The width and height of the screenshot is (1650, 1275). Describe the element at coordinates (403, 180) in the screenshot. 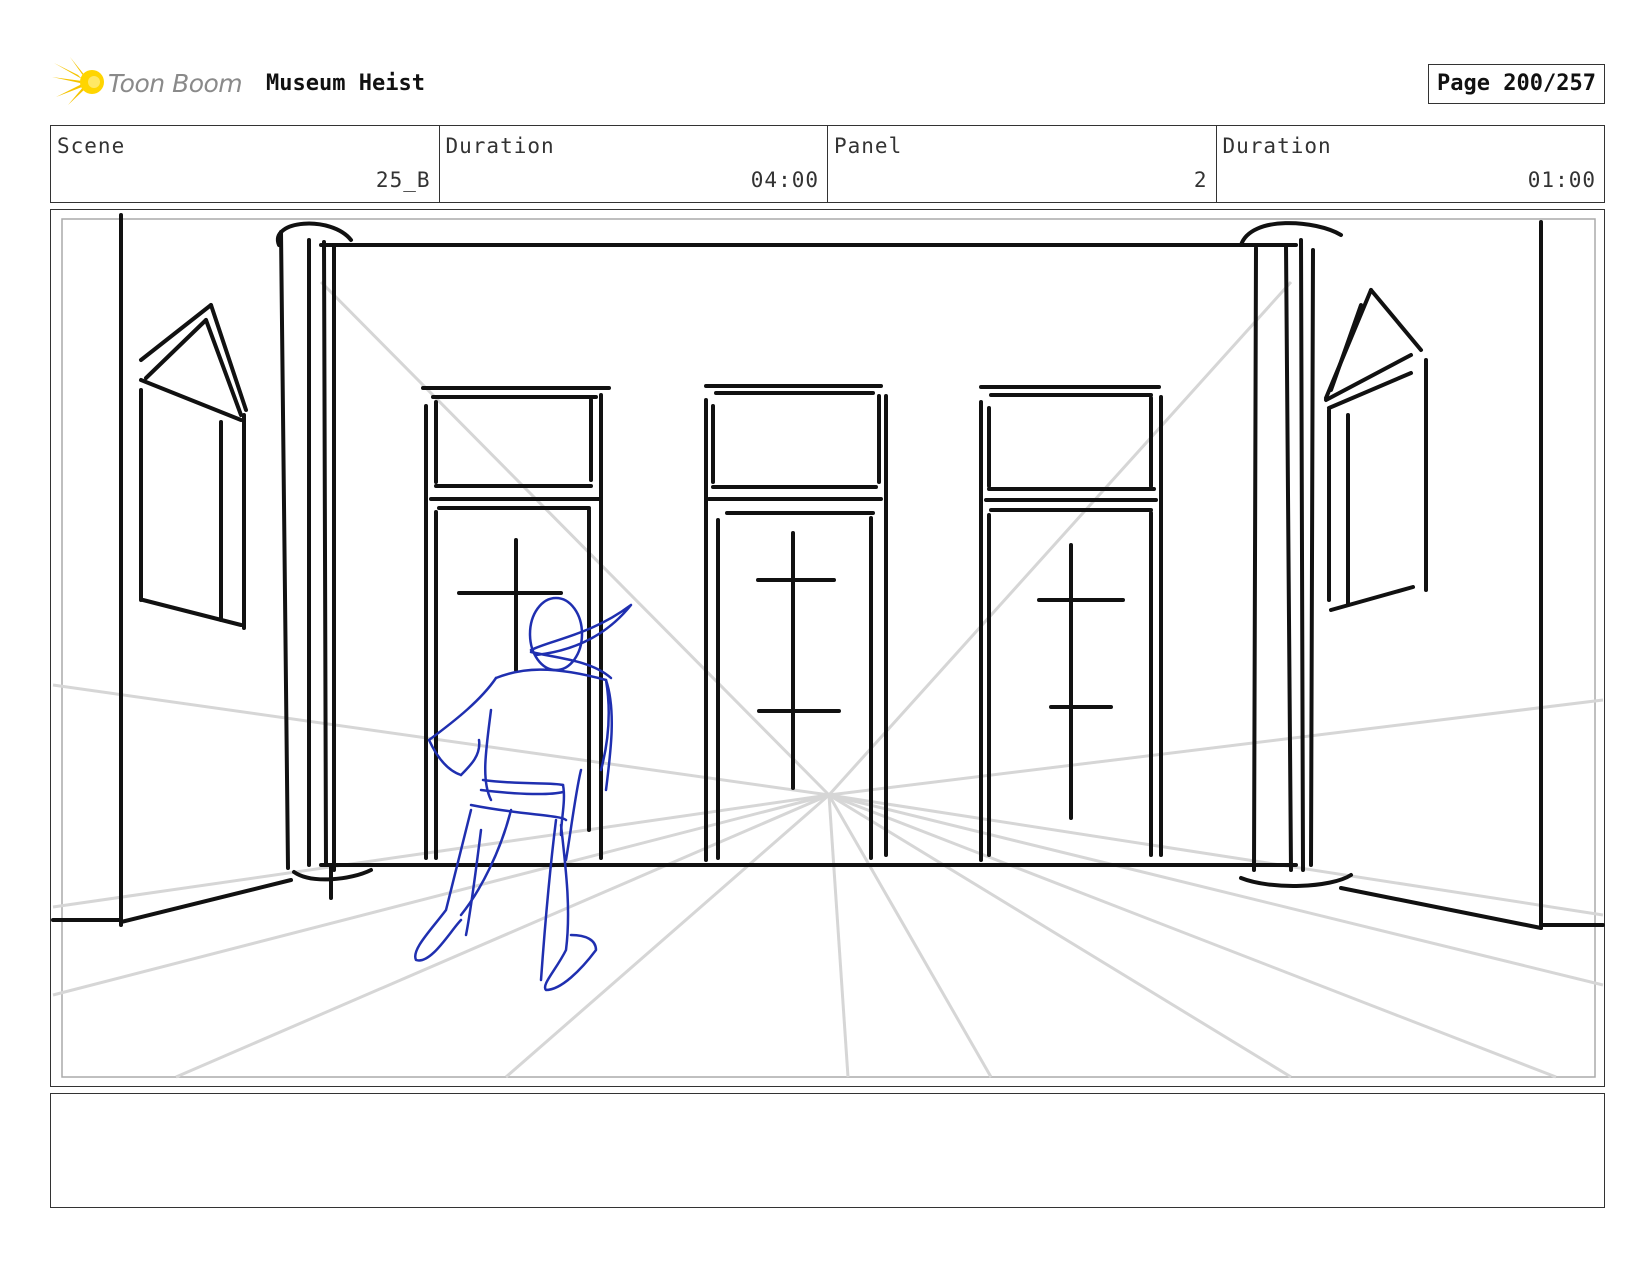

I see `scene-value: 25_B` at that location.